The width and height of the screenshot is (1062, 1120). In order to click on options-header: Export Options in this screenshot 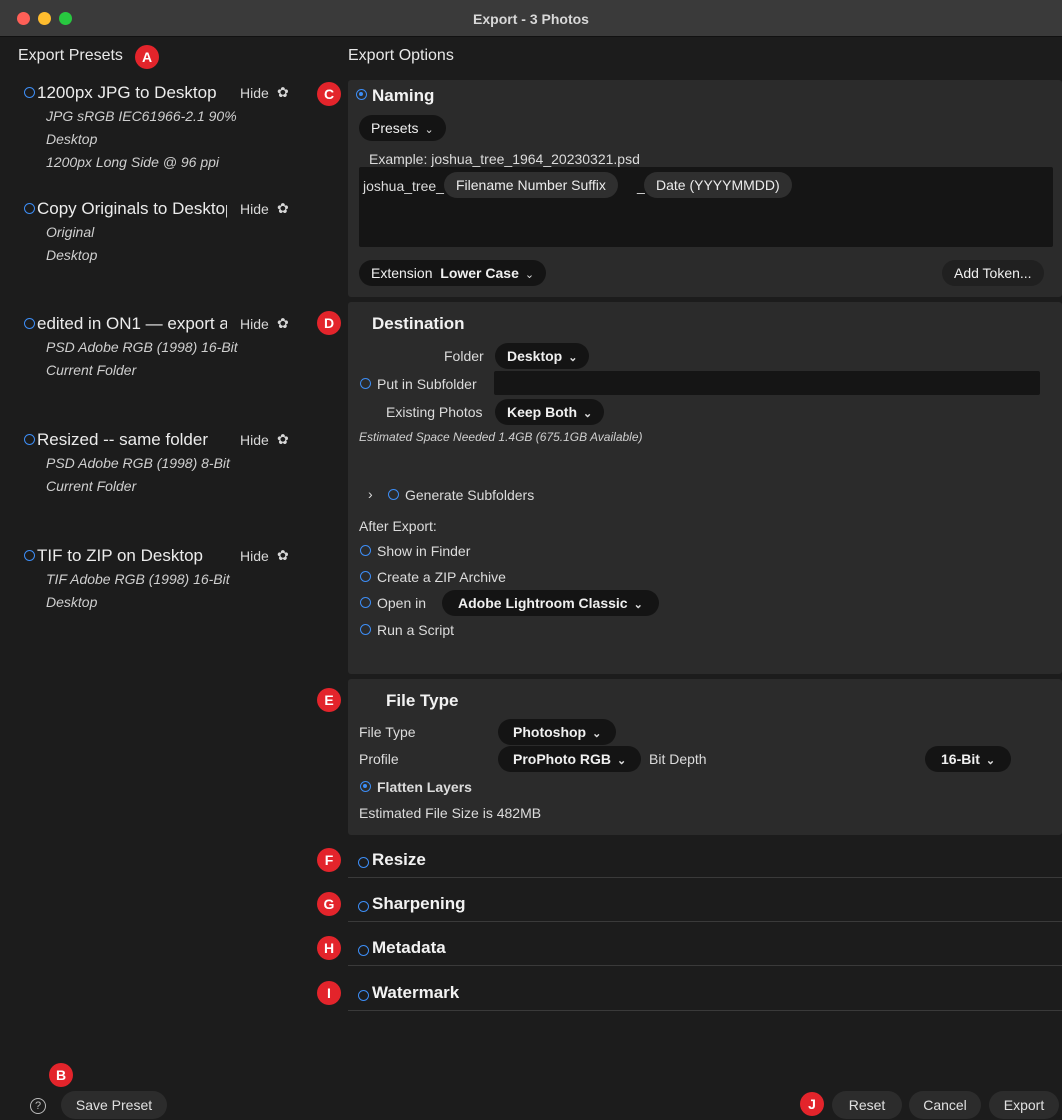, I will do `click(401, 55)`.